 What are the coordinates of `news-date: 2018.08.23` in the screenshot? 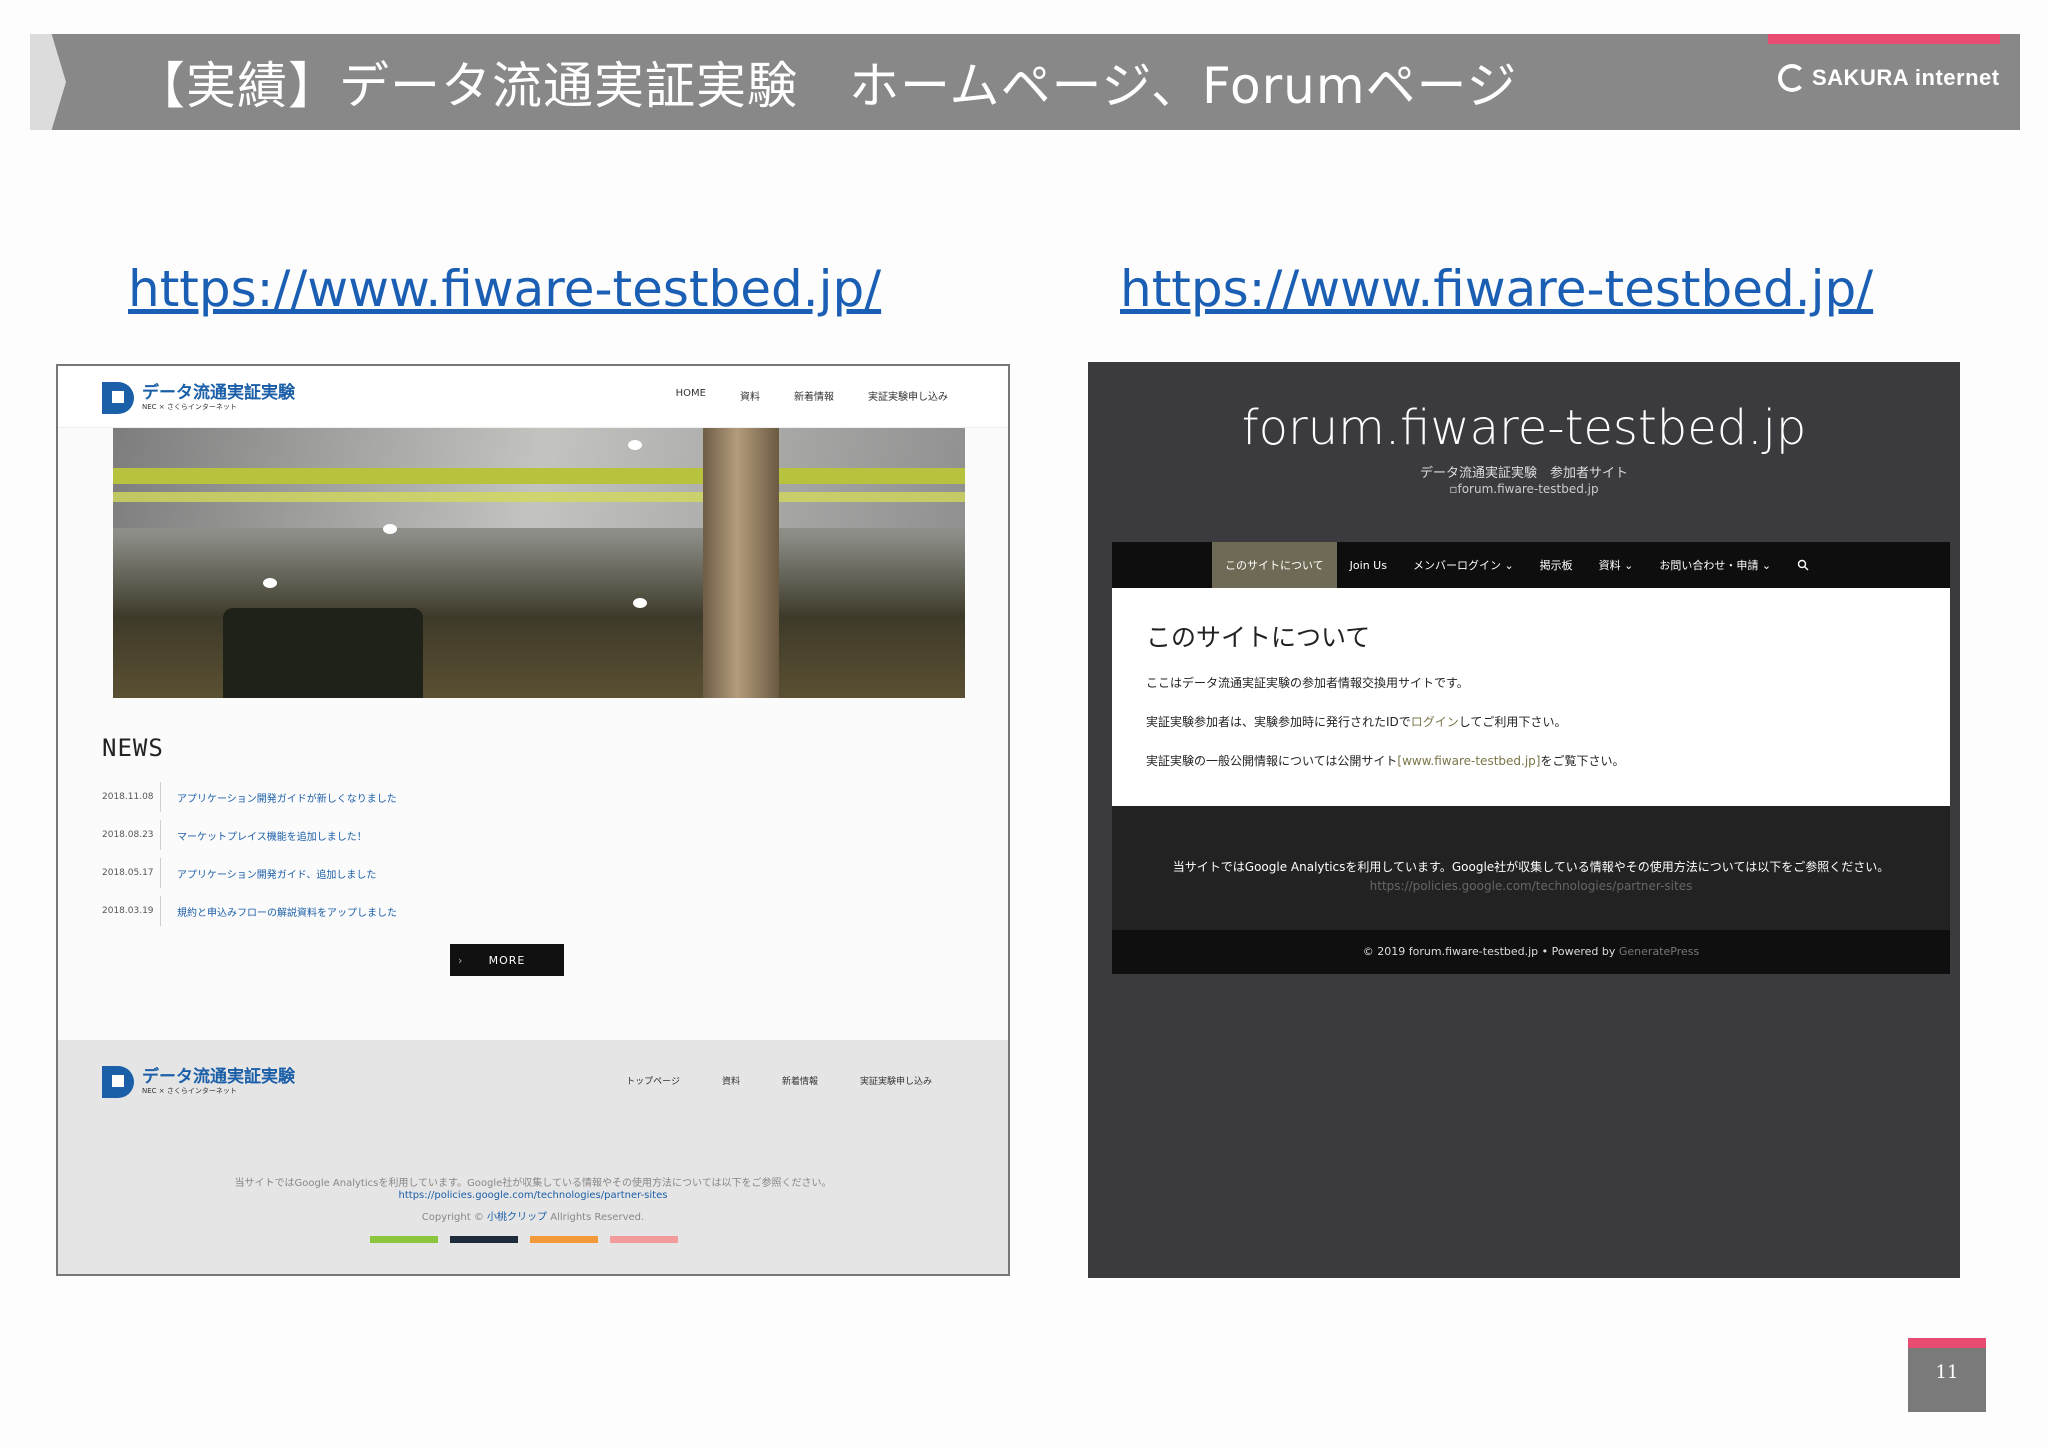 It's located at (128, 835).